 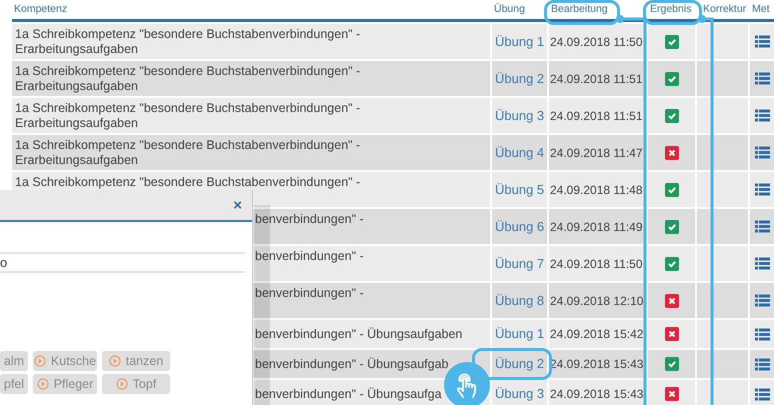 What do you see at coordinates (519, 300) in the screenshot?
I see `exercise-link: Übung 8` at bounding box center [519, 300].